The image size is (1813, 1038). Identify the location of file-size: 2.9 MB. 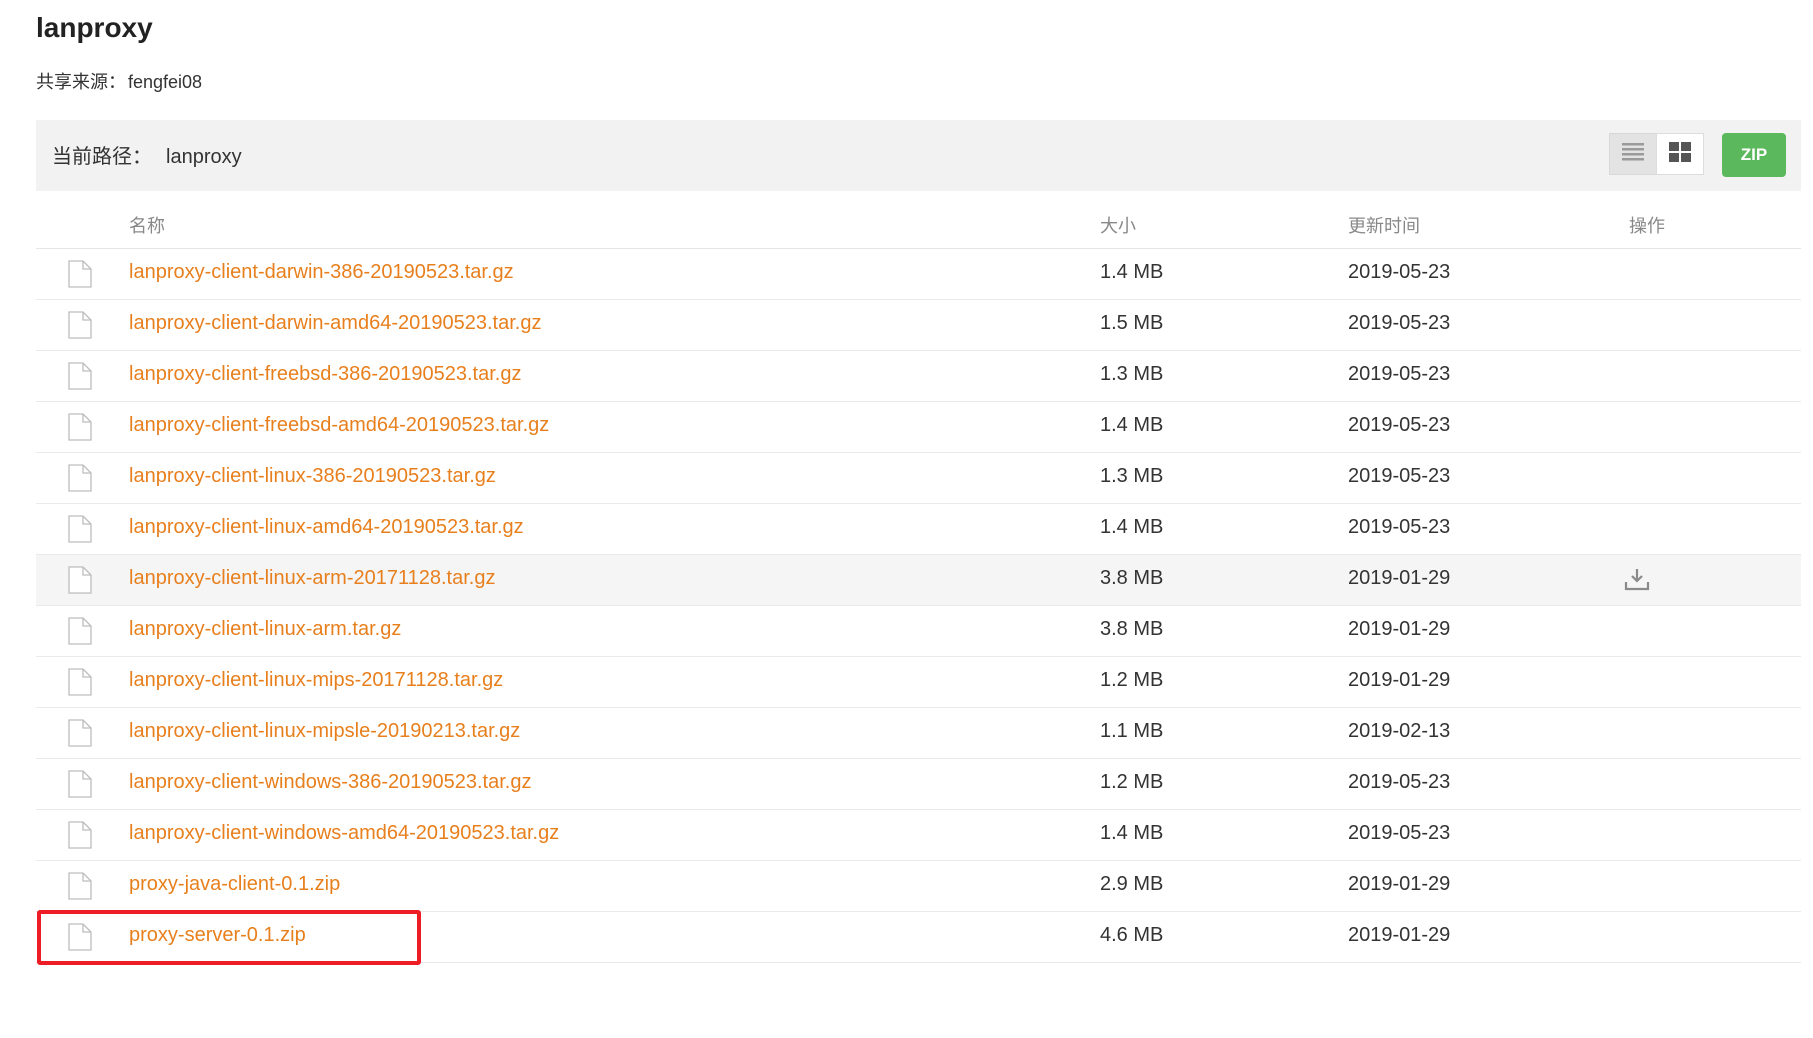
(1132, 884).